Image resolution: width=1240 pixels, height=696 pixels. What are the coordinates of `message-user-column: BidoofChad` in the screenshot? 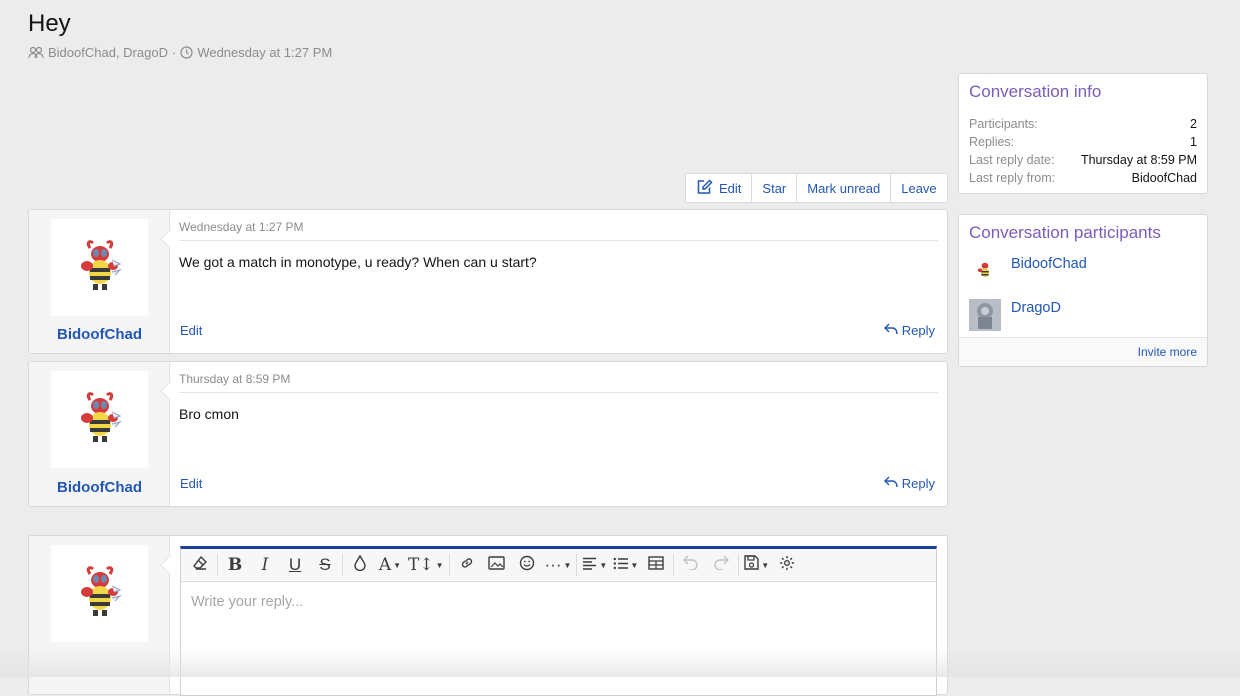 It's located at (99, 434).